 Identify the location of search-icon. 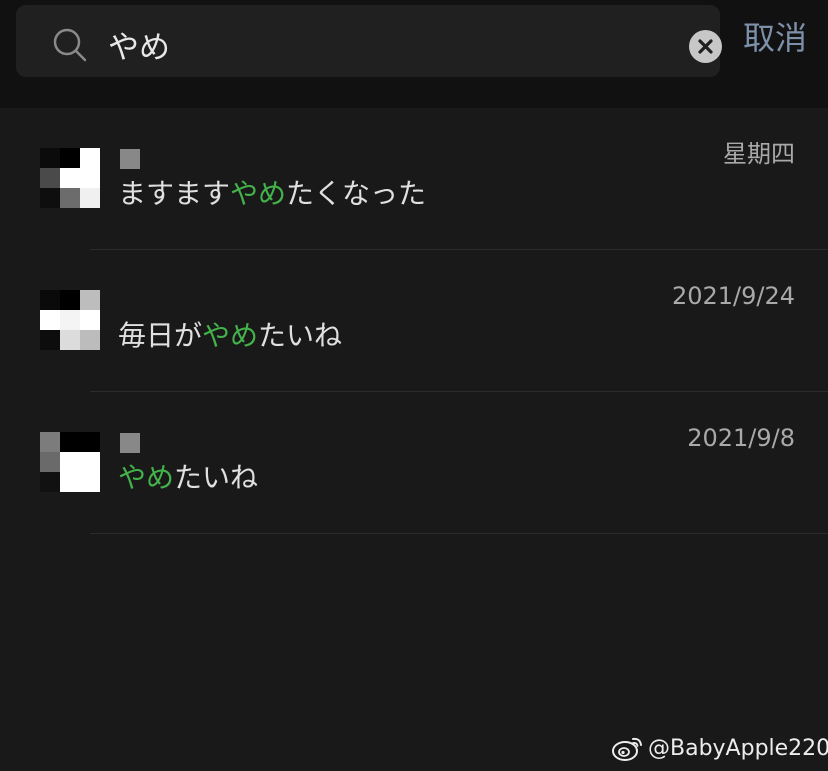
(70, 45).